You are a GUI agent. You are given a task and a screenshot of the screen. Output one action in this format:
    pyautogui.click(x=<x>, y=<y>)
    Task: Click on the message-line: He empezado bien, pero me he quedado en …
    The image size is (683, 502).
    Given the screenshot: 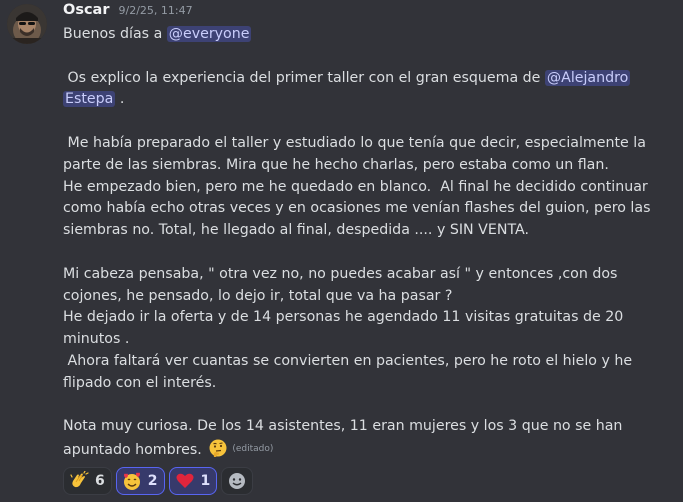 What is the action you would take?
    pyautogui.click(x=355, y=188)
    